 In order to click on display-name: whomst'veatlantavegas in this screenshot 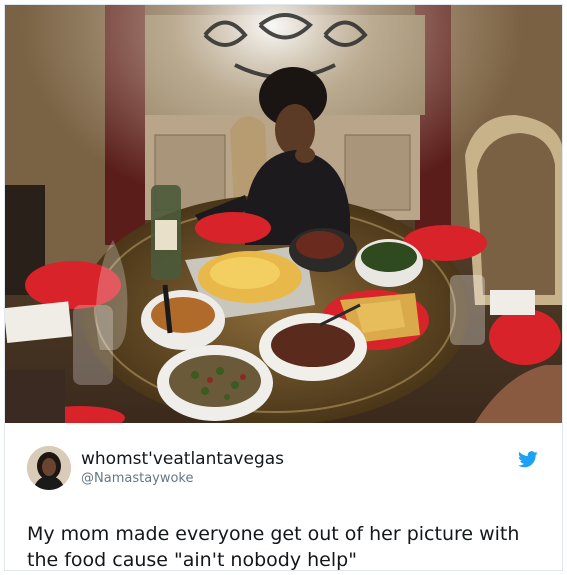, I will do `click(182, 459)`.